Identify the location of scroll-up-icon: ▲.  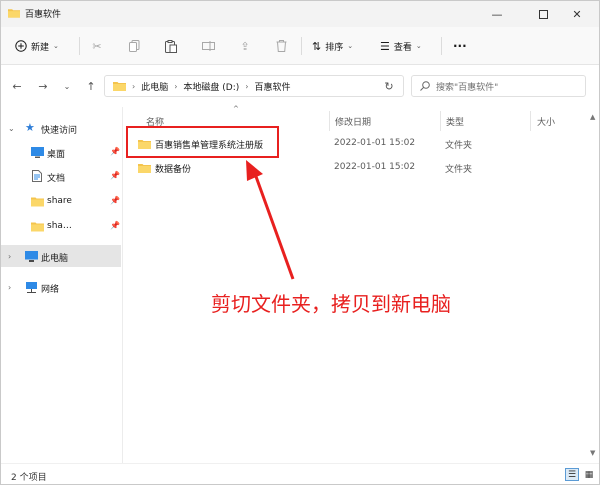
(592, 117).